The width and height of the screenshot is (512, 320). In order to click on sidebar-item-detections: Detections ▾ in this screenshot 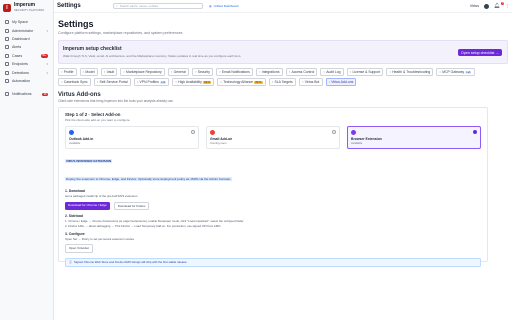, I will do `click(26, 72)`.